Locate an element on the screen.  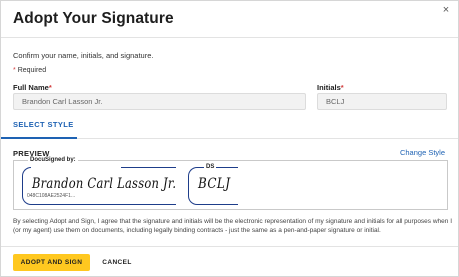
initials-field: BCLJ is located at coordinates (382, 101).